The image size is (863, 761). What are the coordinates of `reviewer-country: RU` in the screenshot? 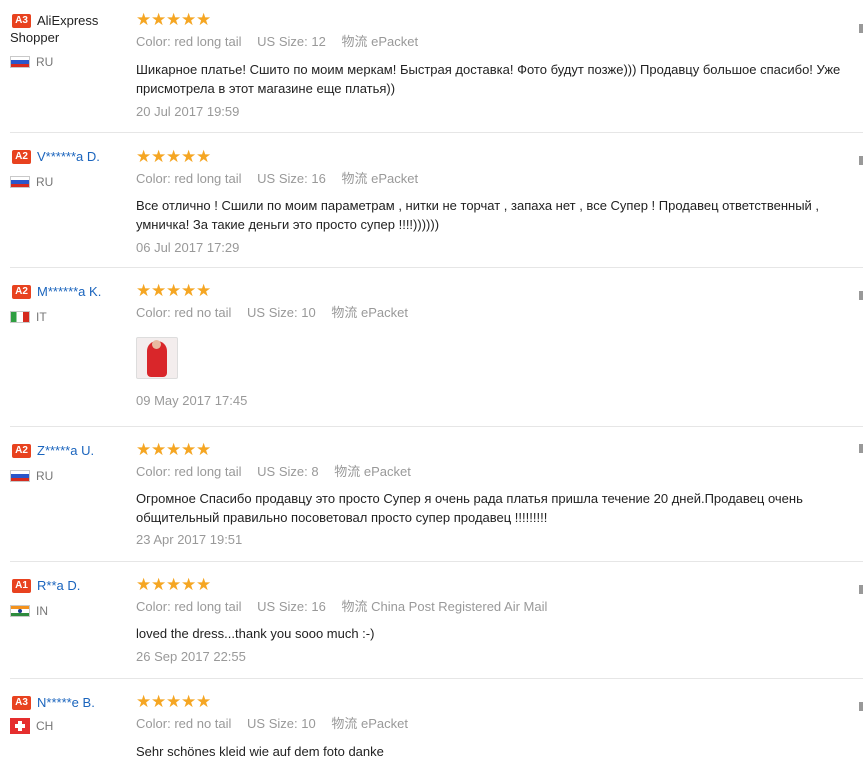 It's located at (70, 476).